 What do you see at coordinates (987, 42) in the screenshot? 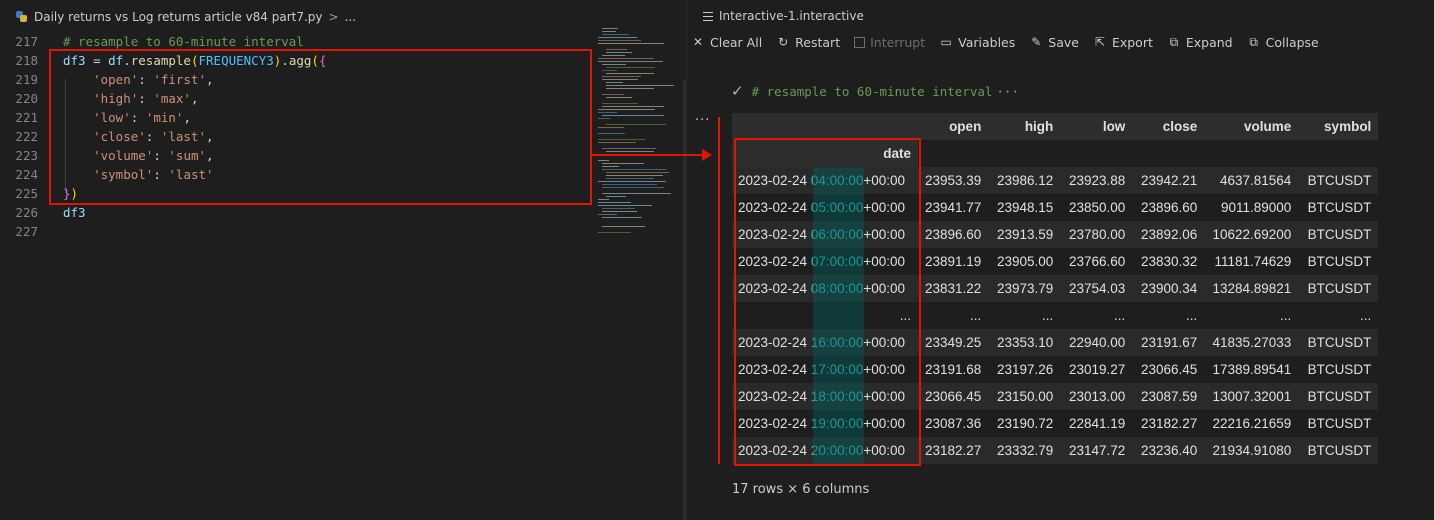
I see `variables-label: Variables` at bounding box center [987, 42].